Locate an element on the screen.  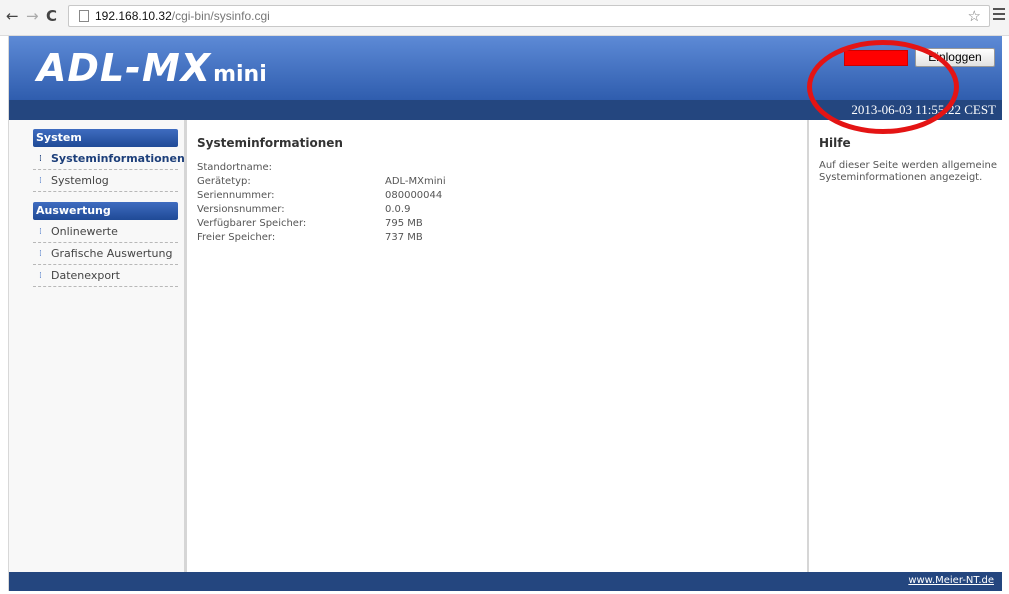
sidebar-item-grafische-auswertung: ⁞ Grafische Auswertung is located at coordinates (105, 254).